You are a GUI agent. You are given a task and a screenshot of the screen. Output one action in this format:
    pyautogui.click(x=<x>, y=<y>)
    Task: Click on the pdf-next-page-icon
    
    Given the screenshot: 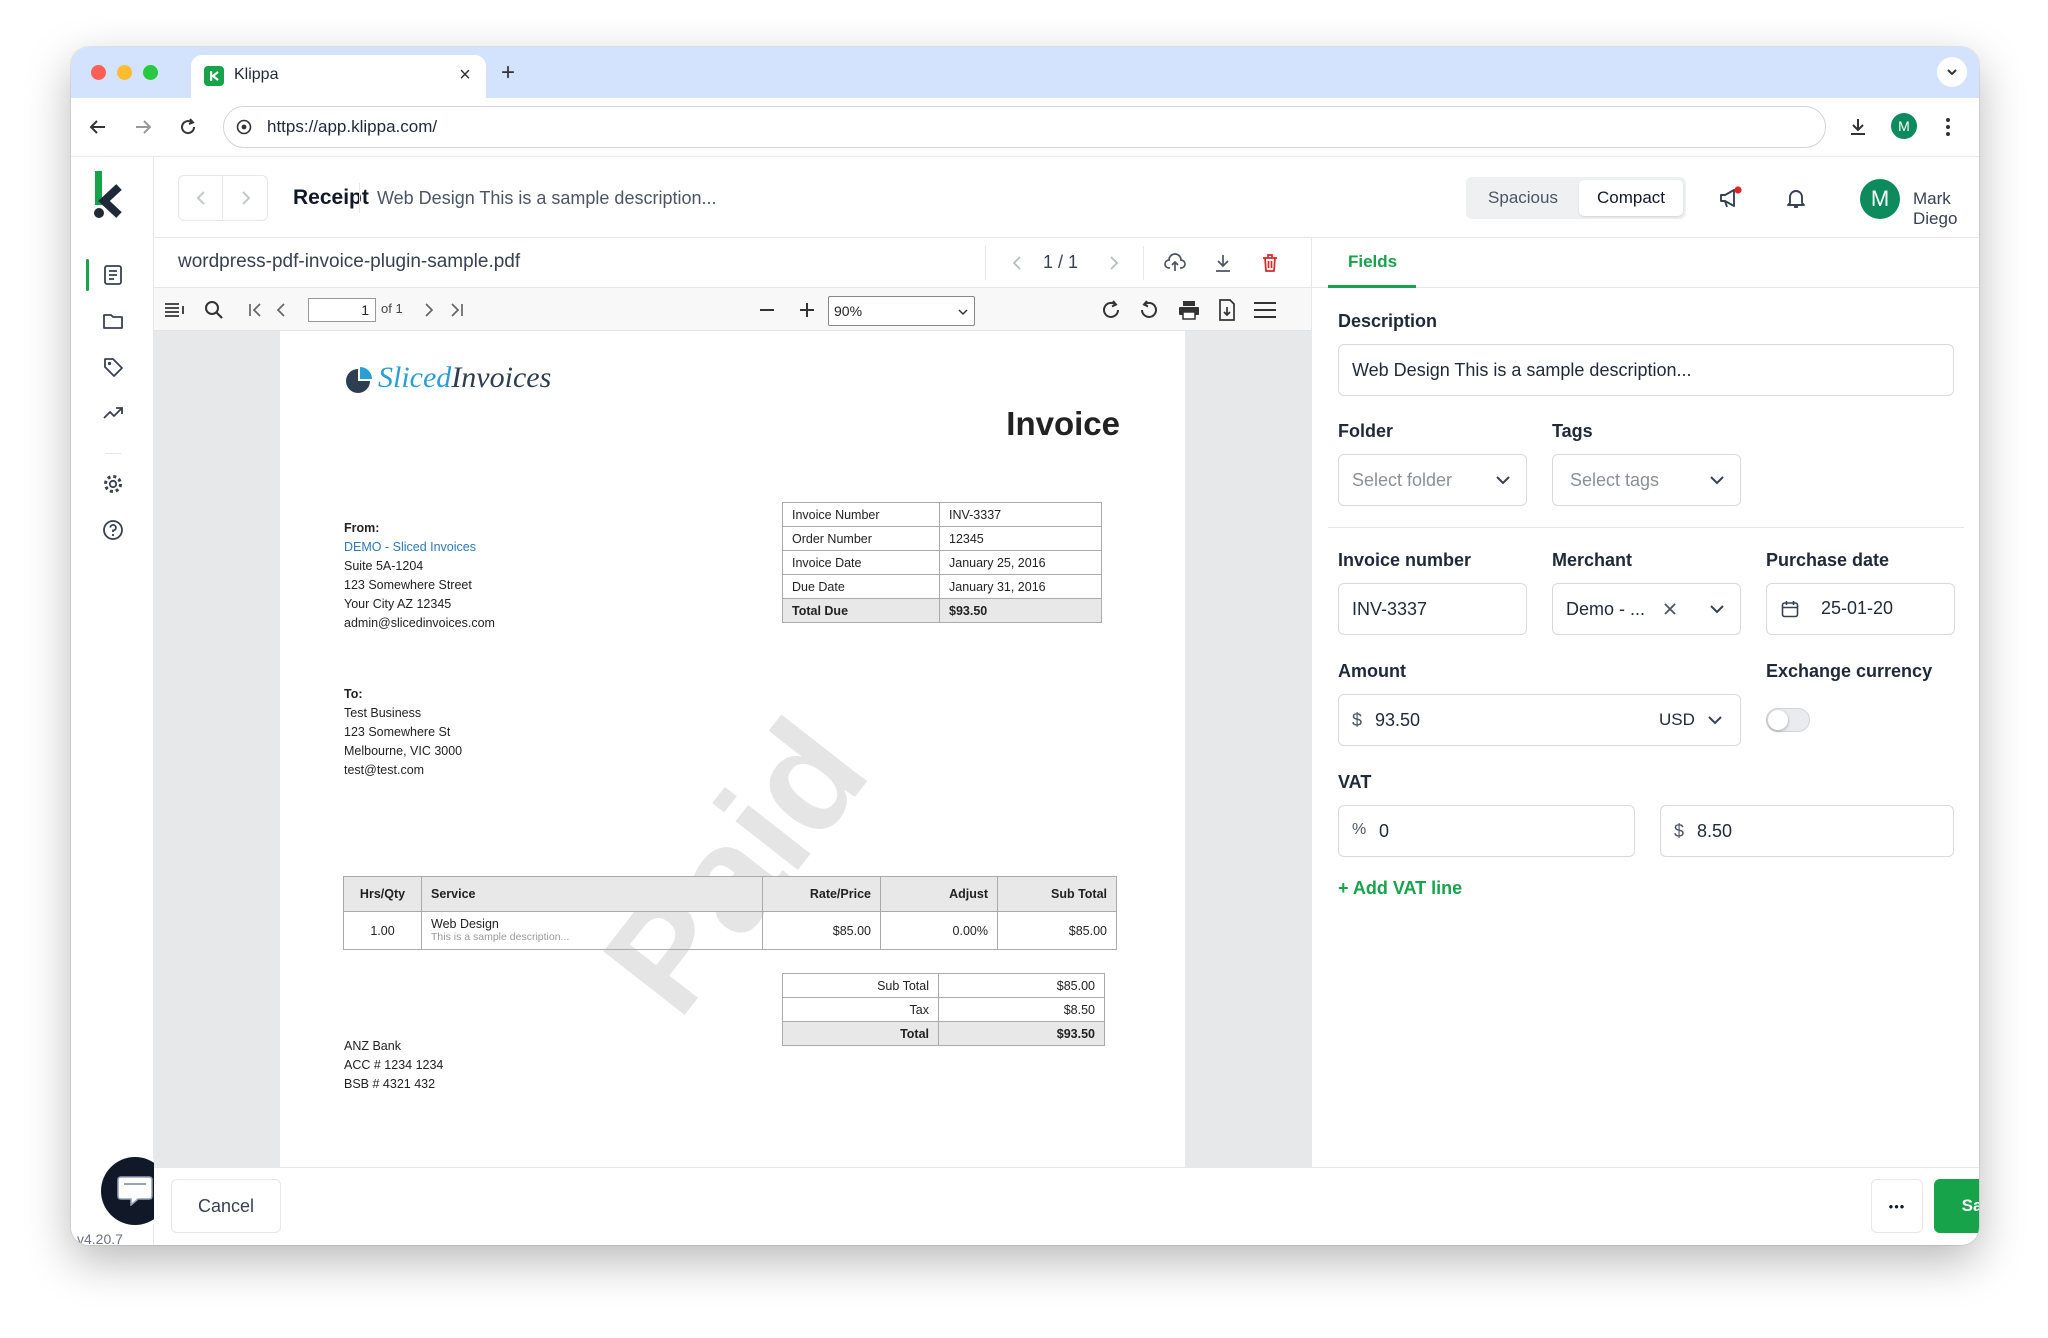 What is the action you would take?
    pyautogui.click(x=429, y=310)
    